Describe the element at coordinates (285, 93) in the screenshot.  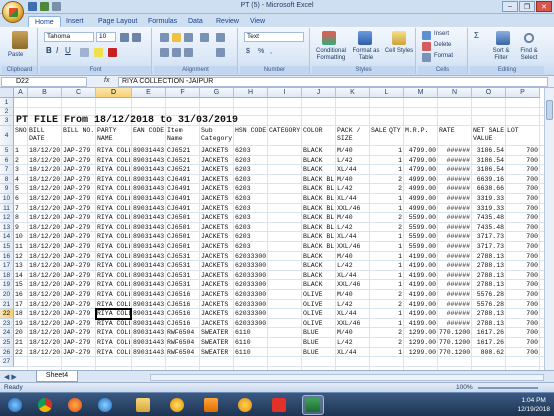
I see `column-header-i: I` at that location.